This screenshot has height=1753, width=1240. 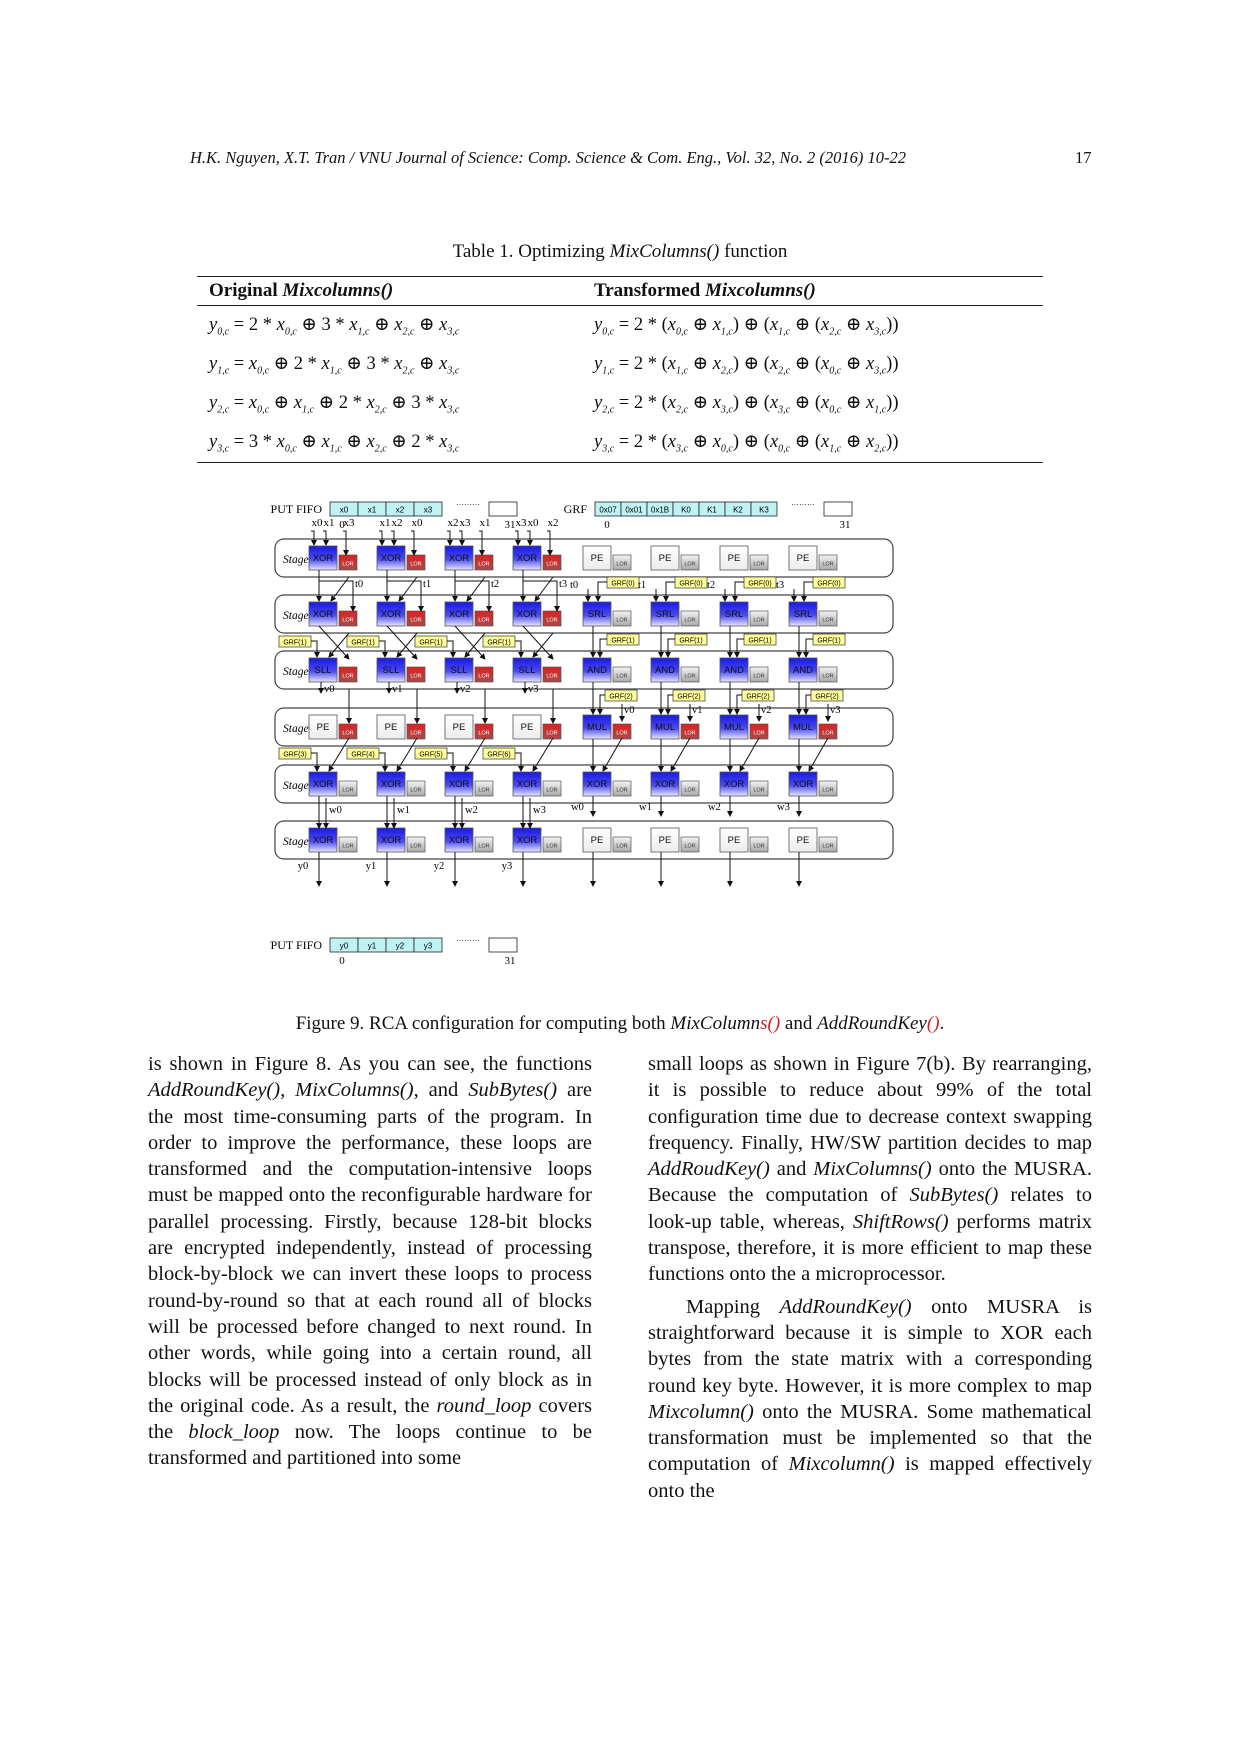 What do you see at coordinates (344, 946) in the screenshot?
I see `output-fifo-cell-label: y0` at bounding box center [344, 946].